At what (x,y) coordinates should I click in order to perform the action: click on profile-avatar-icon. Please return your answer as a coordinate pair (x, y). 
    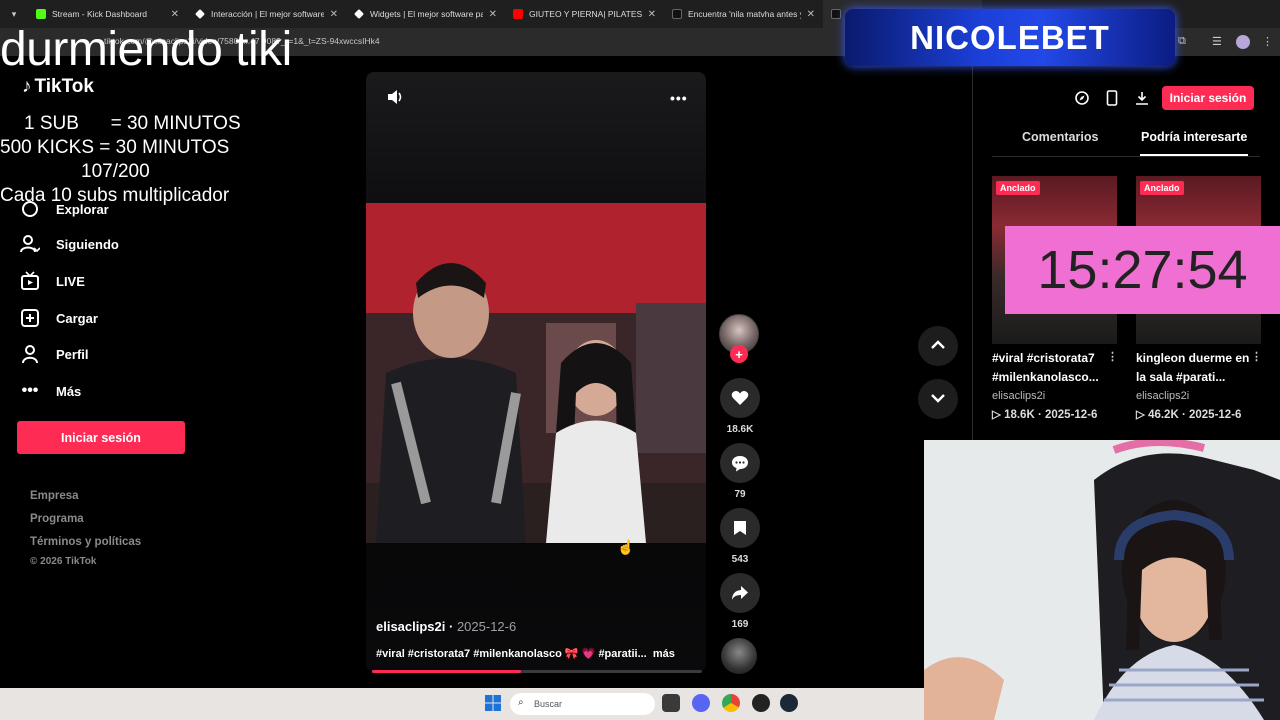
    Looking at the image, I should click on (1243, 42).